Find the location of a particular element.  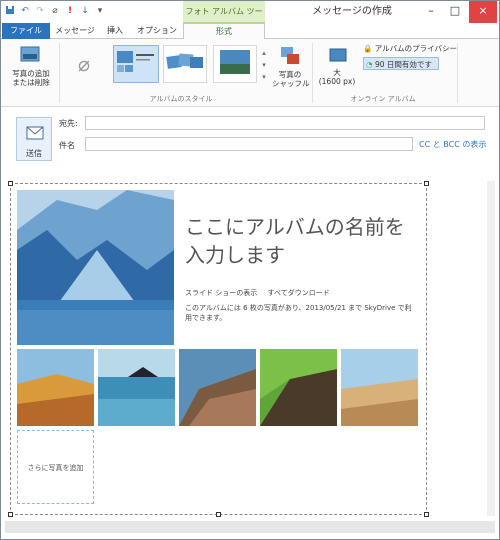

to-label: 宛先: is located at coordinates (68, 123).